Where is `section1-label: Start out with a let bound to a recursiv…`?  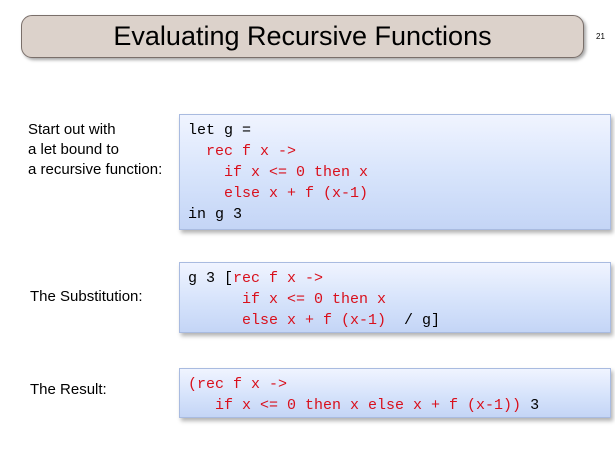
section1-label: Start out with a let bound to a recursiv… is located at coordinates (95, 150).